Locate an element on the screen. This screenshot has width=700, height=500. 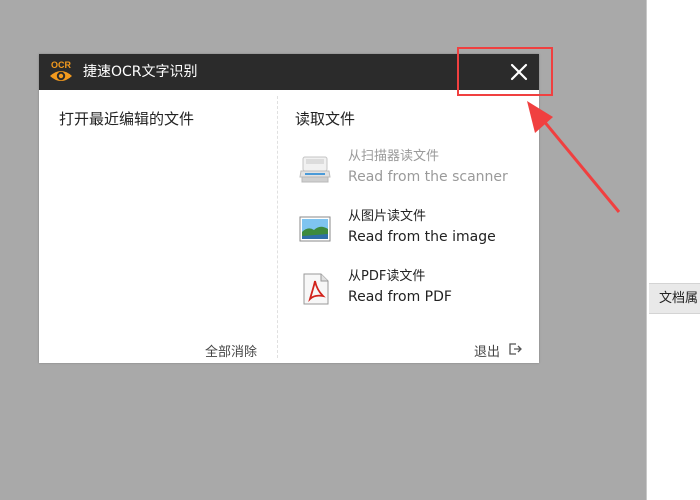
clear-all-button: 全部消除 is located at coordinates (231, 350).